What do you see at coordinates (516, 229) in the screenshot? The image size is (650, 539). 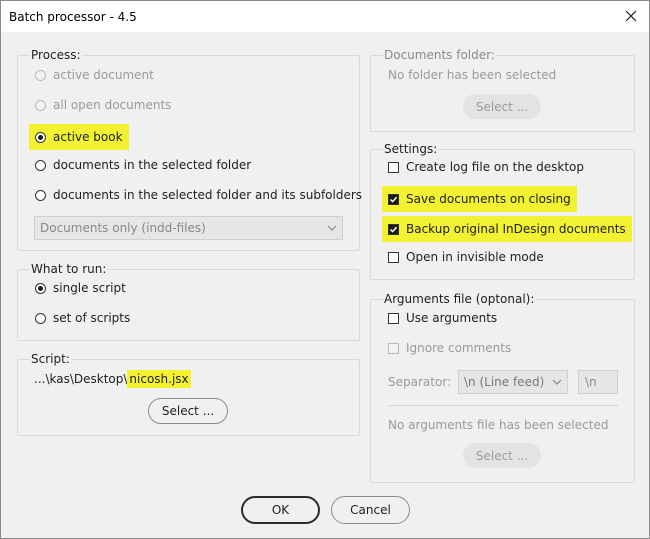 I see `option-label: Backup original InDesign documents` at bounding box center [516, 229].